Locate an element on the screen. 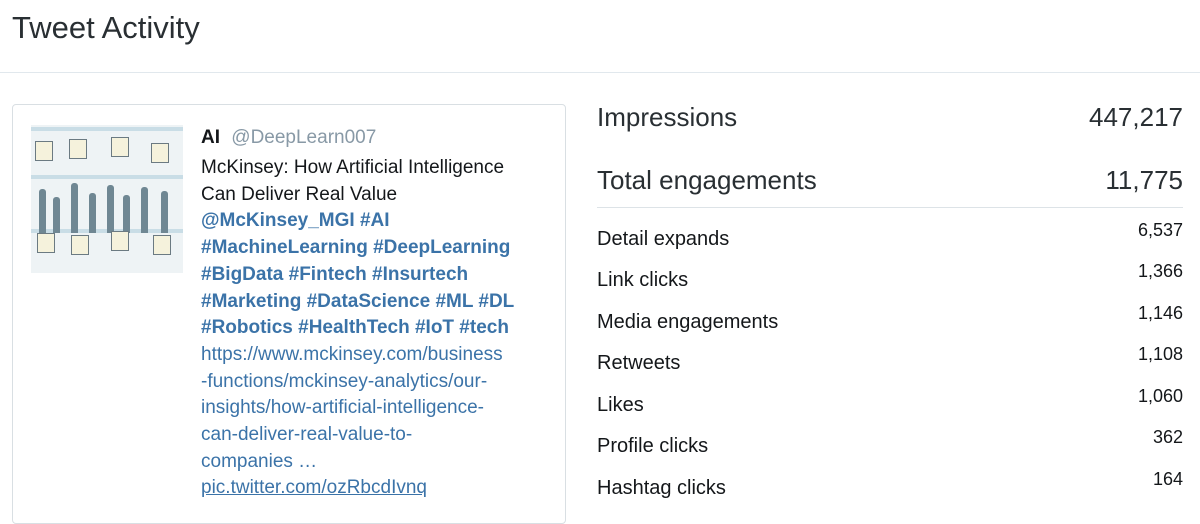 The height and width of the screenshot is (524, 1200). metric-value: 1,108 is located at coordinates (1160, 354).